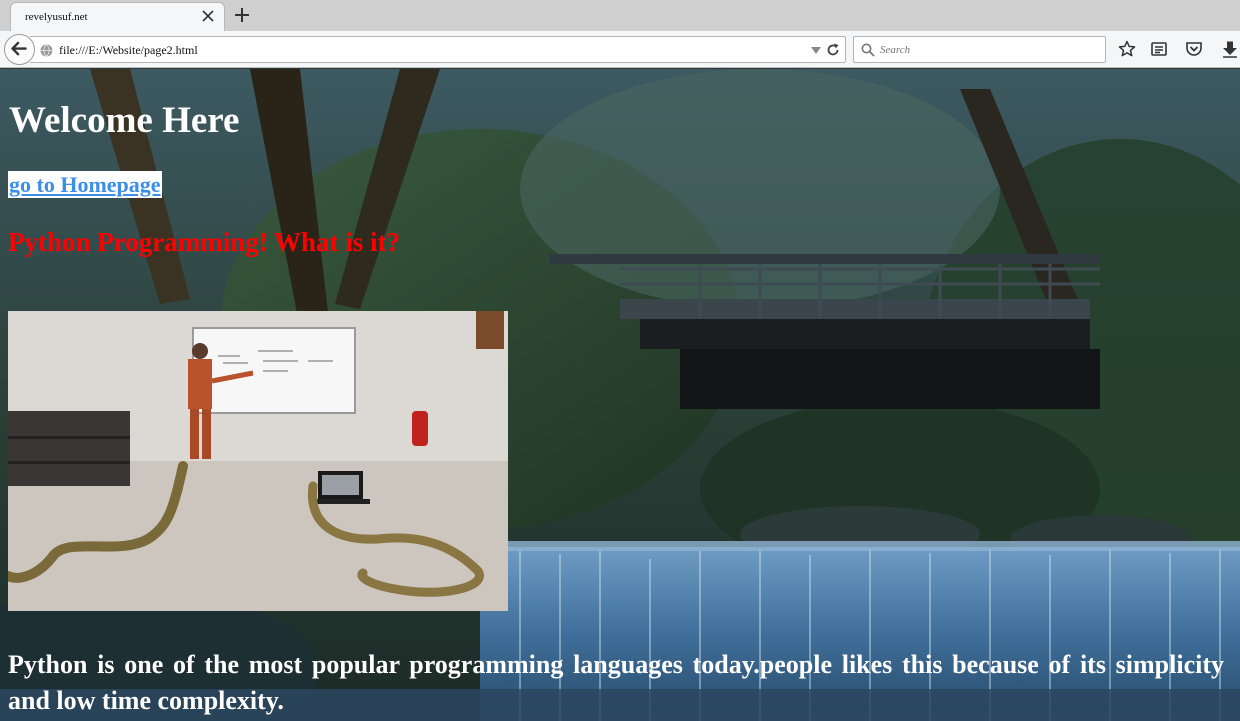 Image resolution: width=1240 pixels, height=721 pixels. I want to click on url-dropdown-icon, so click(816, 51).